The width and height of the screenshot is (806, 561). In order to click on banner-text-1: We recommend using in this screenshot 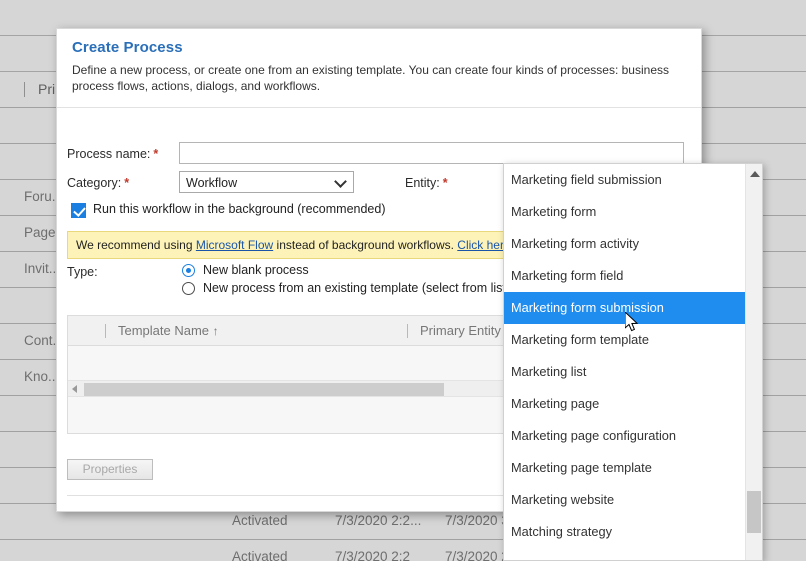, I will do `click(136, 245)`.